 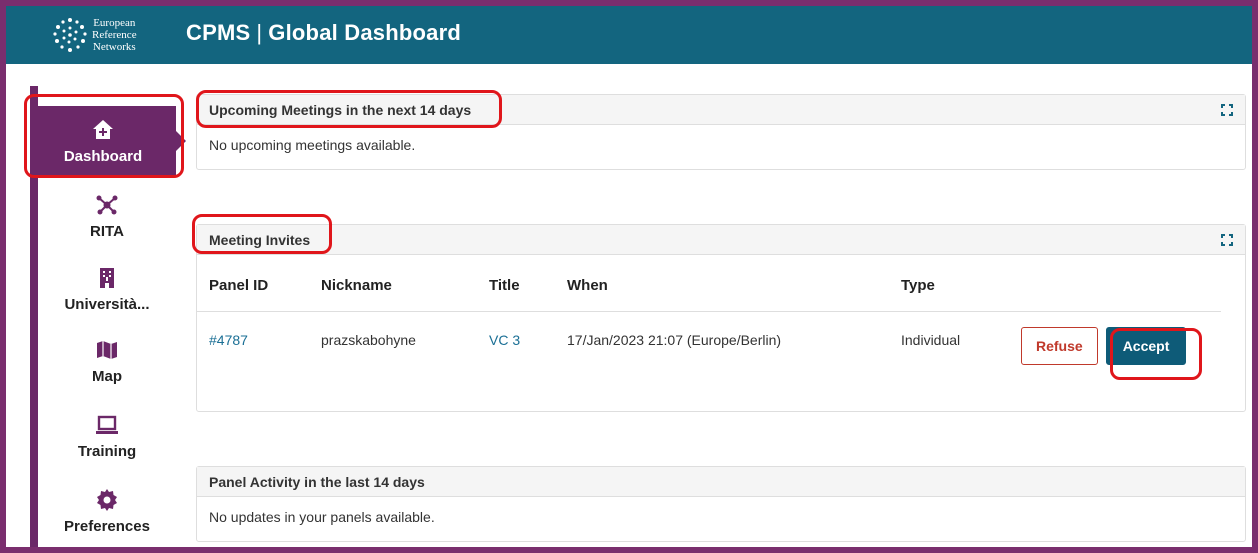 I want to click on logo-line: Reference, so click(x=114, y=35).